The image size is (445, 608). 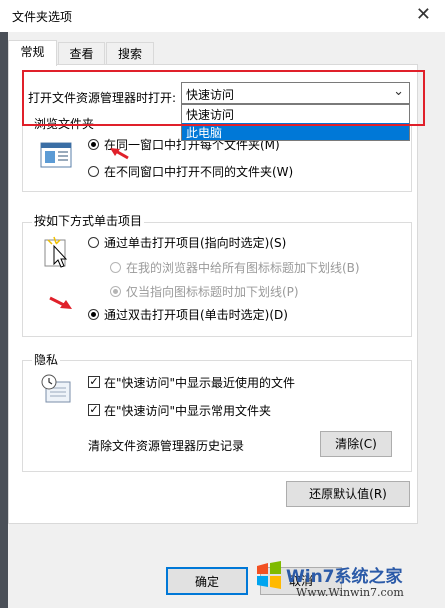 What do you see at coordinates (81, 53) in the screenshot?
I see `tab-view: 查看` at bounding box center [81, 53].